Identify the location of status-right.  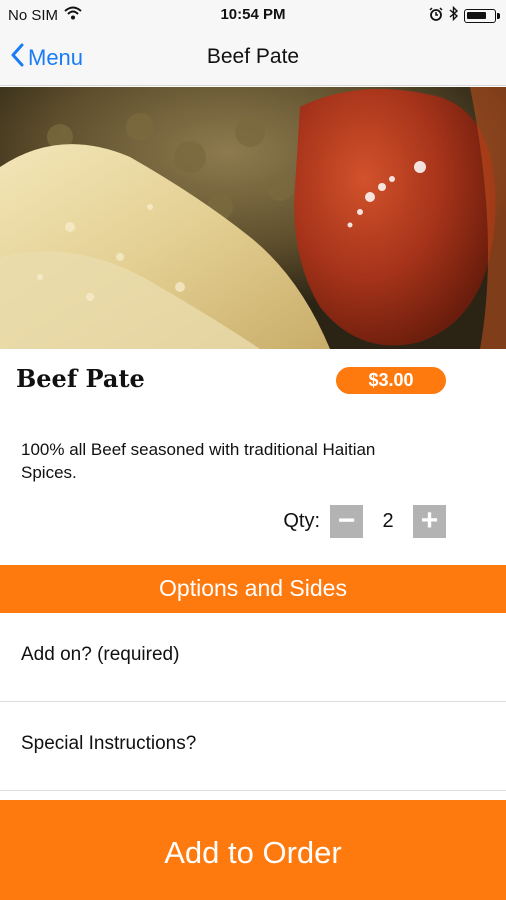
(464, 15).